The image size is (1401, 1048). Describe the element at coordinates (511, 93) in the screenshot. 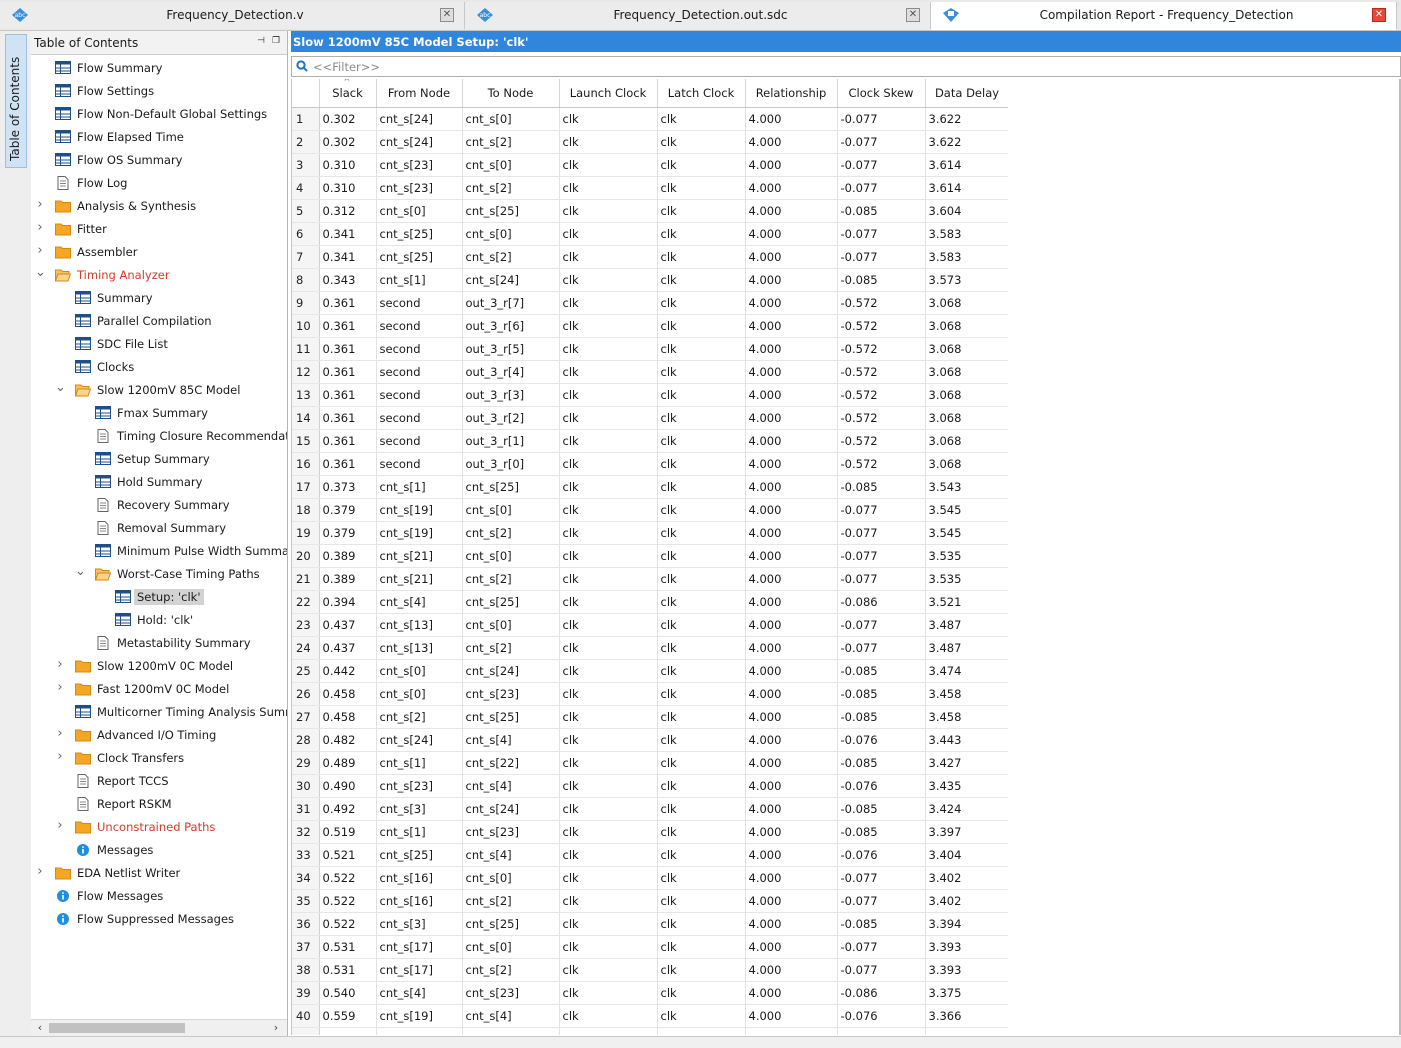

I see `column-header: To Node` at that location.